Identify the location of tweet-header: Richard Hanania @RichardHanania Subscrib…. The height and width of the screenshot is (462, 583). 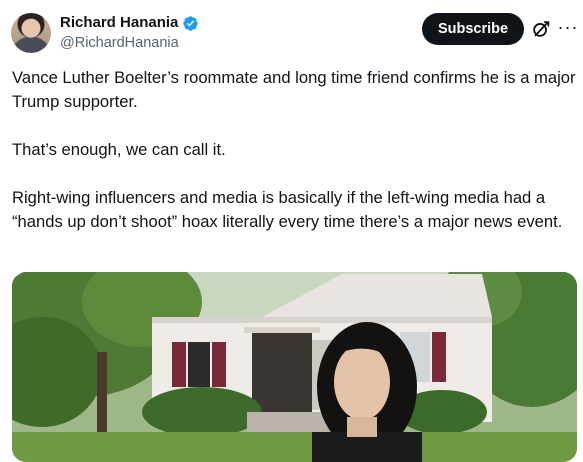
(291, 31).